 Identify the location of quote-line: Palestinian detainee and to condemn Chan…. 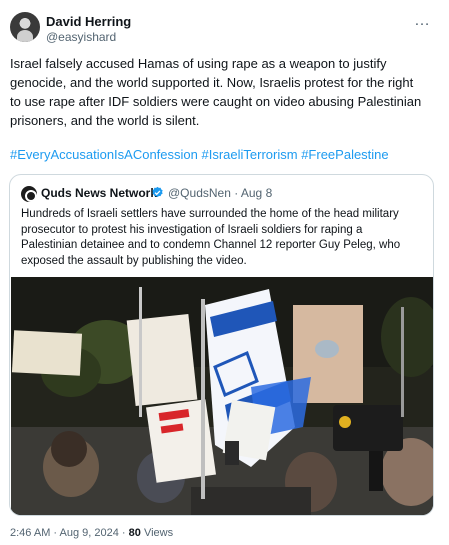
(211, 245).